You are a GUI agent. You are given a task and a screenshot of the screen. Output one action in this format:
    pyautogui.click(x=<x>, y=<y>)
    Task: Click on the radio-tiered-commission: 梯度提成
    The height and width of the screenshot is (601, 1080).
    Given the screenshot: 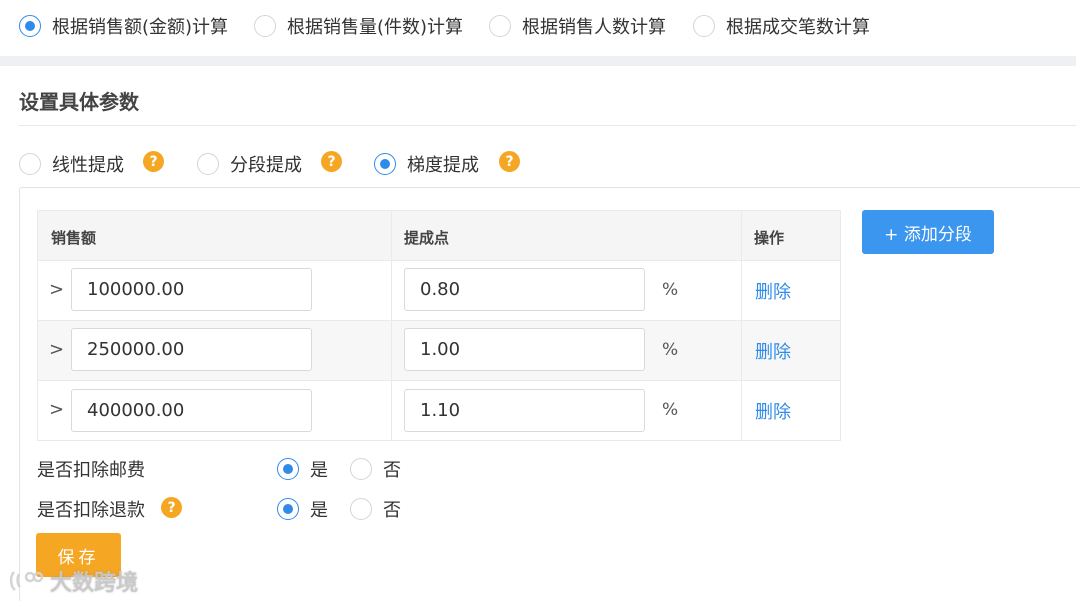 What is the action you would take?
    pyautogui.click(x=426, y=164)
    